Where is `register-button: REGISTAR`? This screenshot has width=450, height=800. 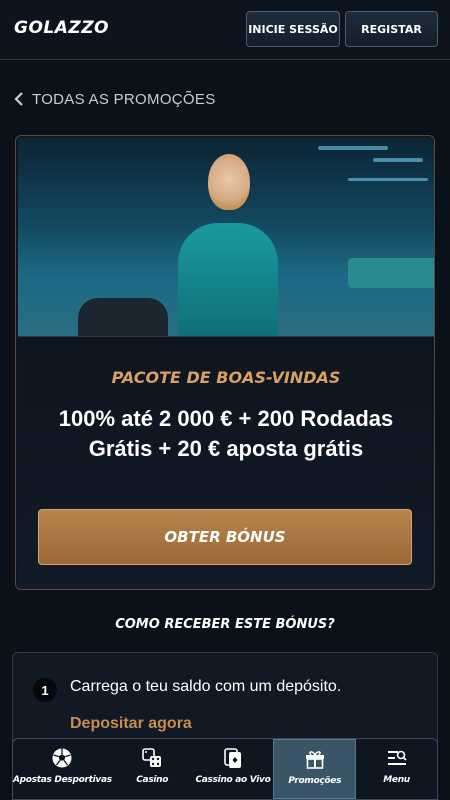
register-button: REGISTAR is located at coordinates (391, 29).